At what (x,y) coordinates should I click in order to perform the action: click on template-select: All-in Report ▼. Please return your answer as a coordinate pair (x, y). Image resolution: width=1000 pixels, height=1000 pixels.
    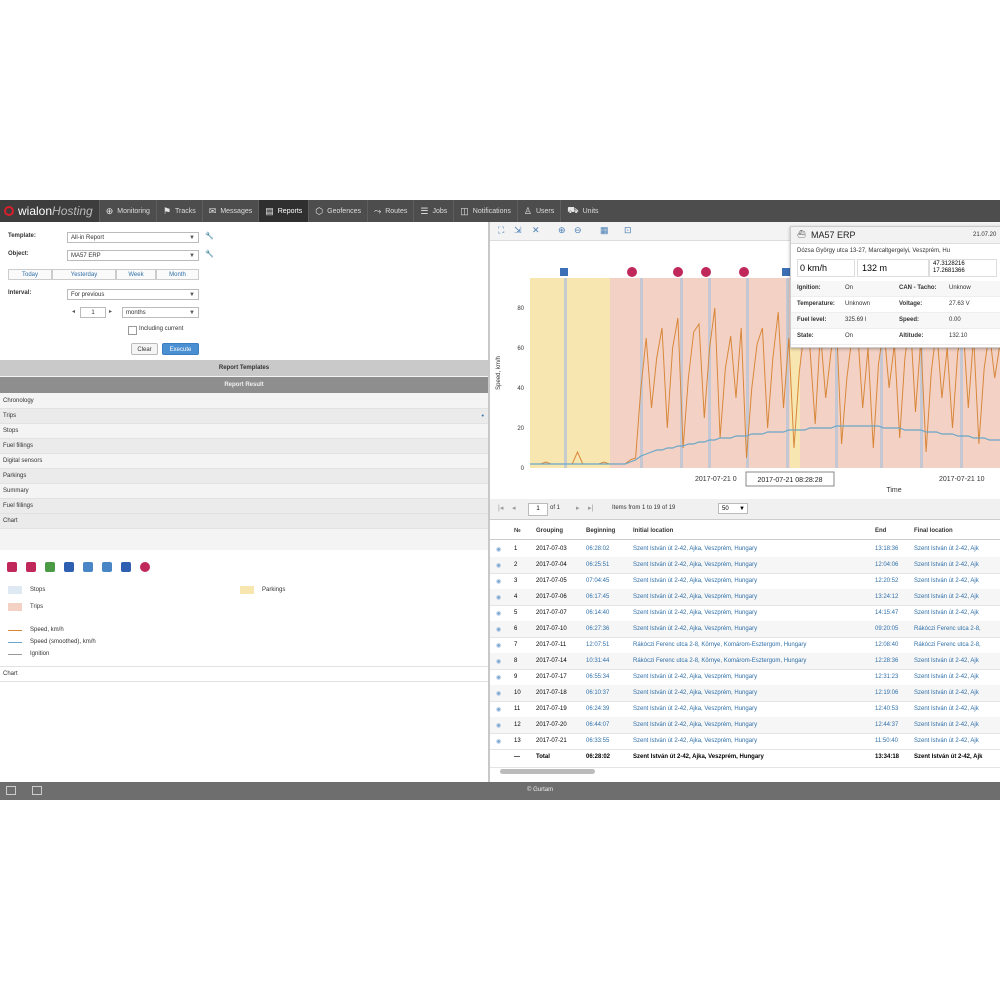
    Looking at the image, I should click on (133, 237).